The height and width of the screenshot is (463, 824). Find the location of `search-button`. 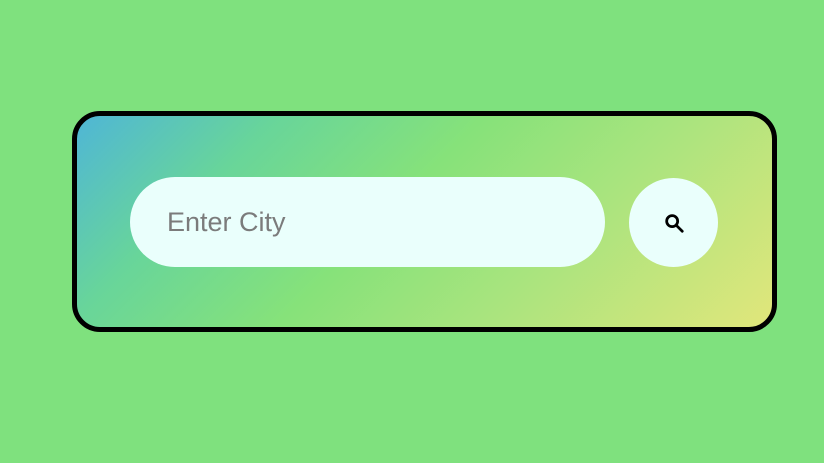

search-button is located at coordinates (673, 222).